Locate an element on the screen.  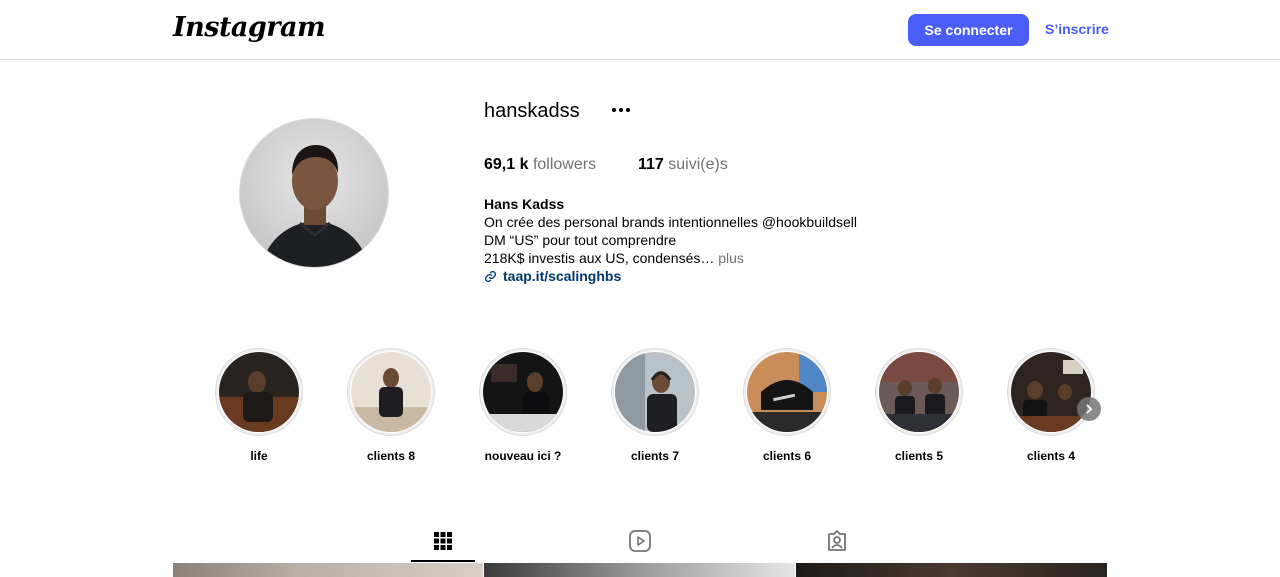
tagged-icon is located at coordinates (837, 540).